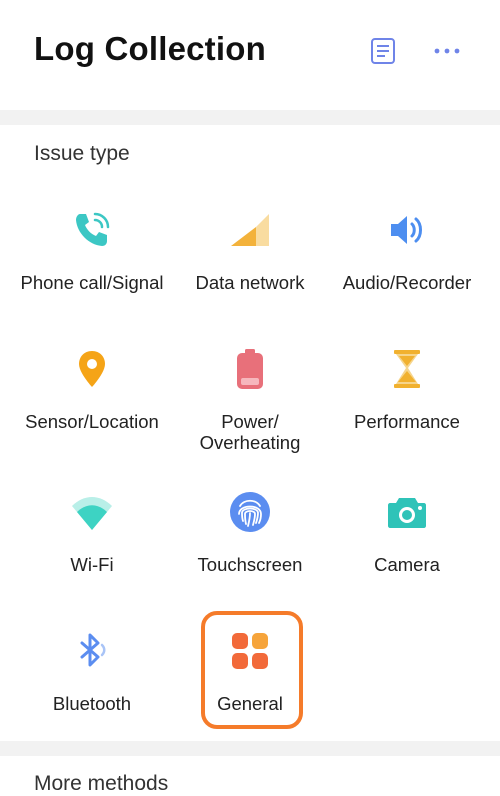 Image resolution: width=500 pixels, height=796 pixels. Describe the element at coordinates (250, 268) in the screenshot. I see `issue-data-network: Data network` at that location.